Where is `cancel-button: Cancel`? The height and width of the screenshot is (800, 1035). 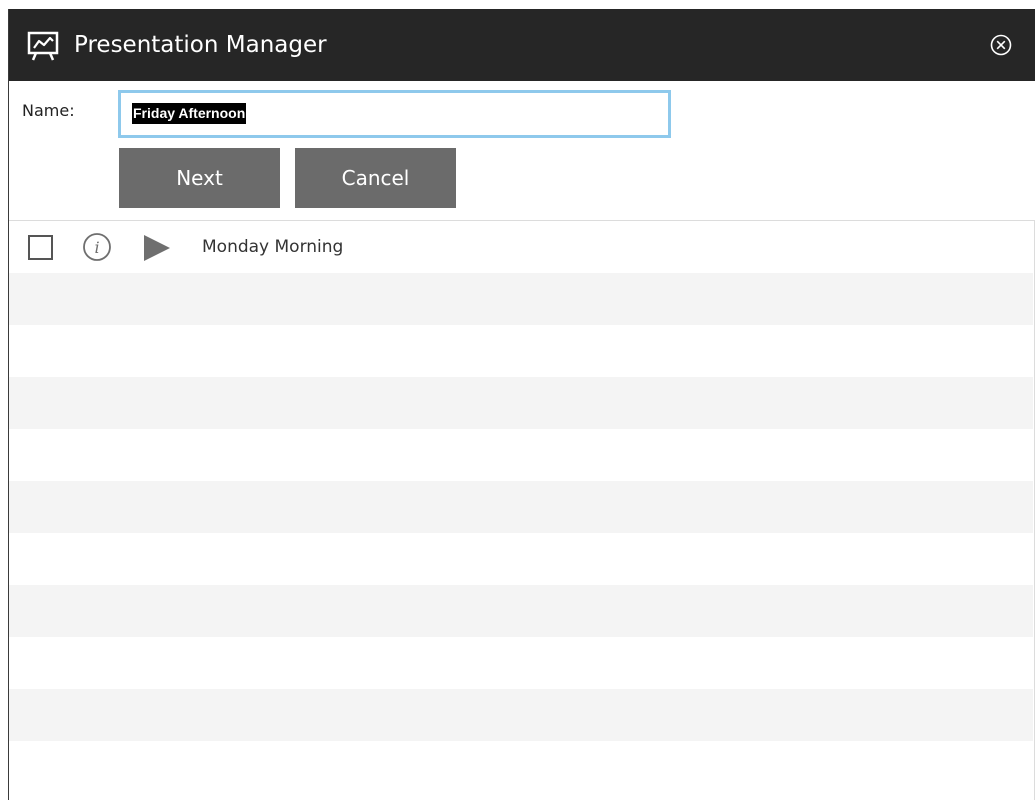
cancel-button: Cancel is located at coordinates (375, 178).